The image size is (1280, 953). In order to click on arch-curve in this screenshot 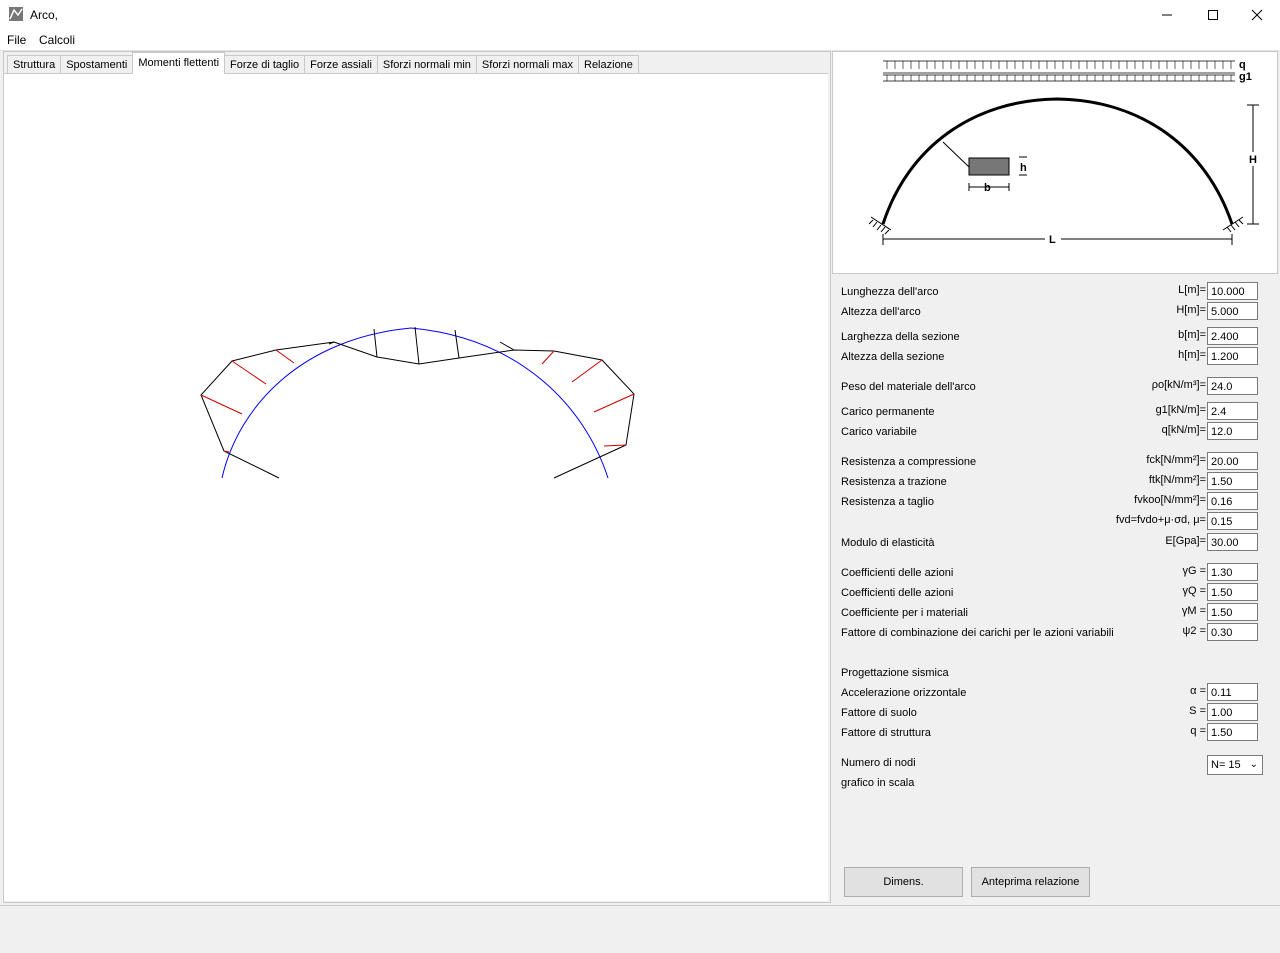, I will do `click(1057, 161)`.